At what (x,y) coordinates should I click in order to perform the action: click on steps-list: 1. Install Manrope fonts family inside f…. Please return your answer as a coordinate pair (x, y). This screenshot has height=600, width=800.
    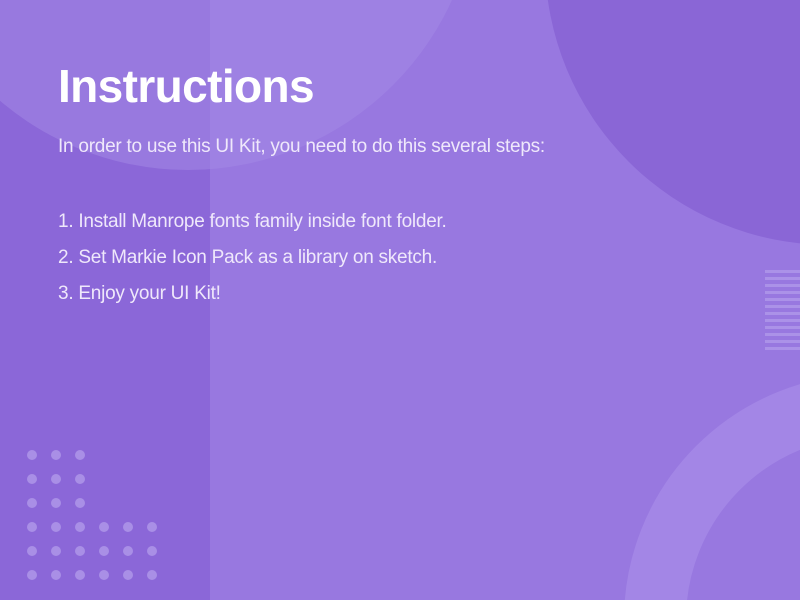
    Looking at the image, I should click on (252, 258).